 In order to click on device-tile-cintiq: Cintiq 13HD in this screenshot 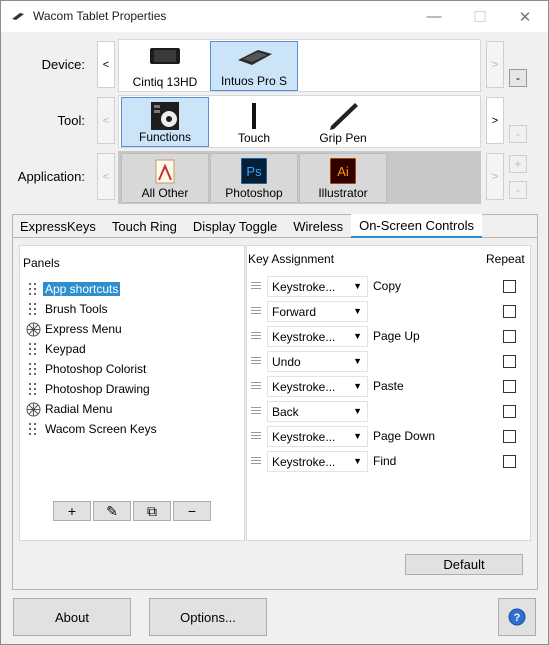, I will do `click(165, 66)`.